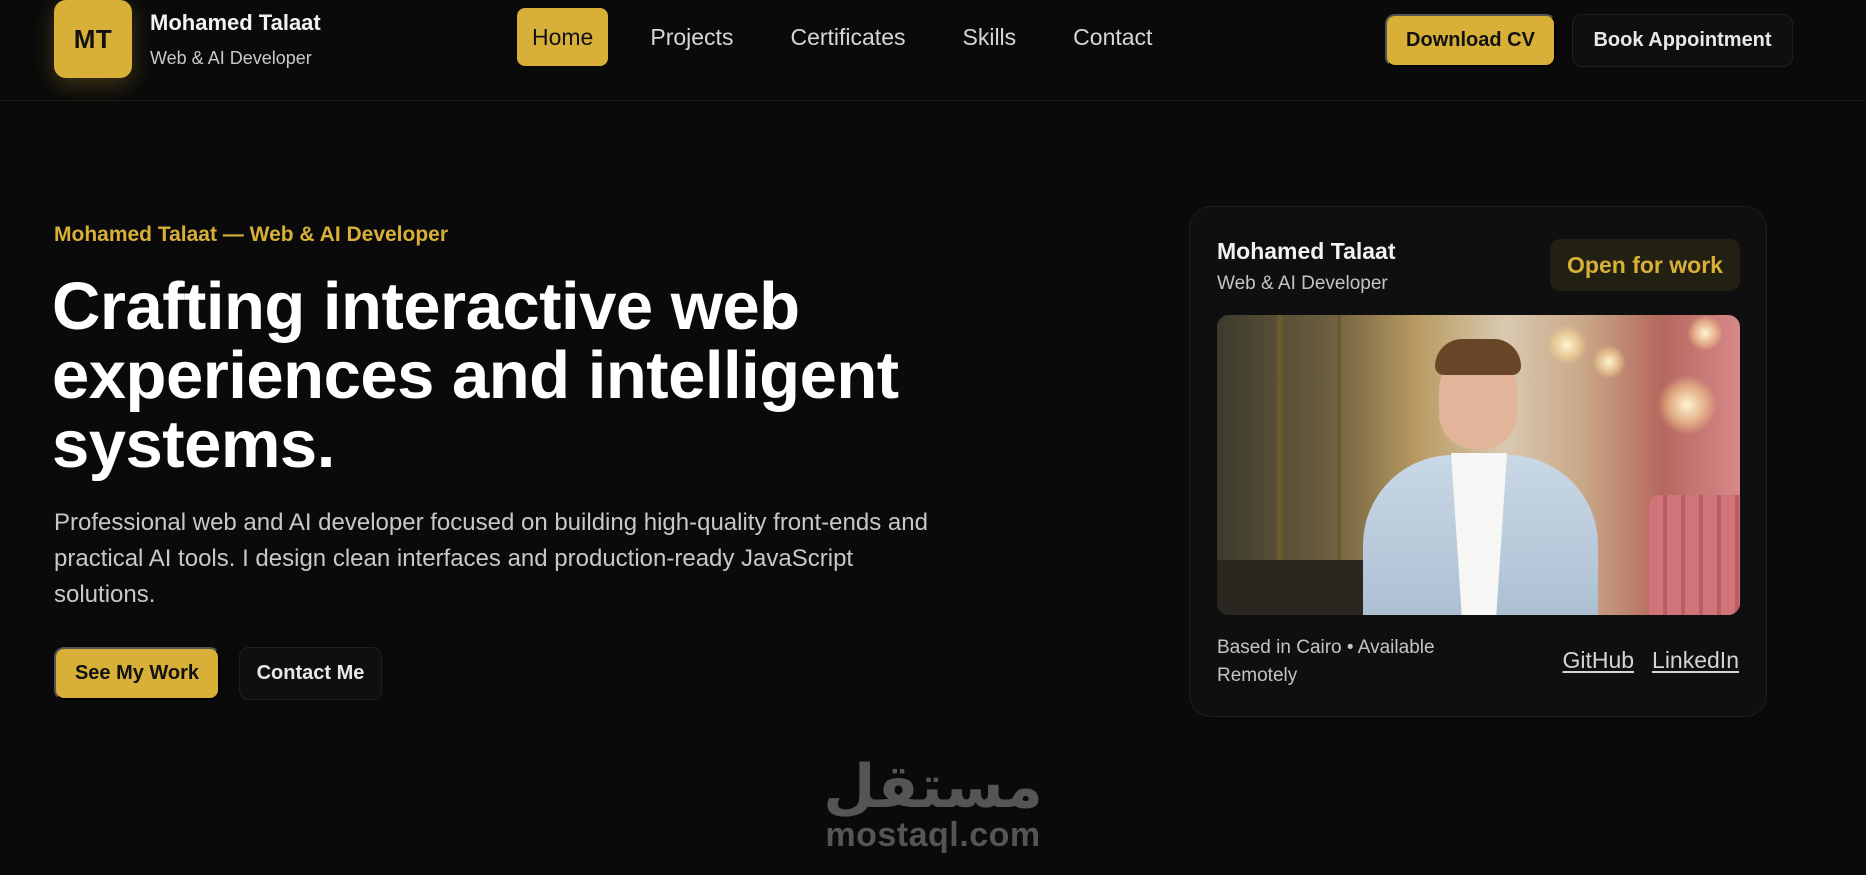 The height and width of the screenshot is (875, 1866). I want to click on logo-badge: MT, so click(93, 39).